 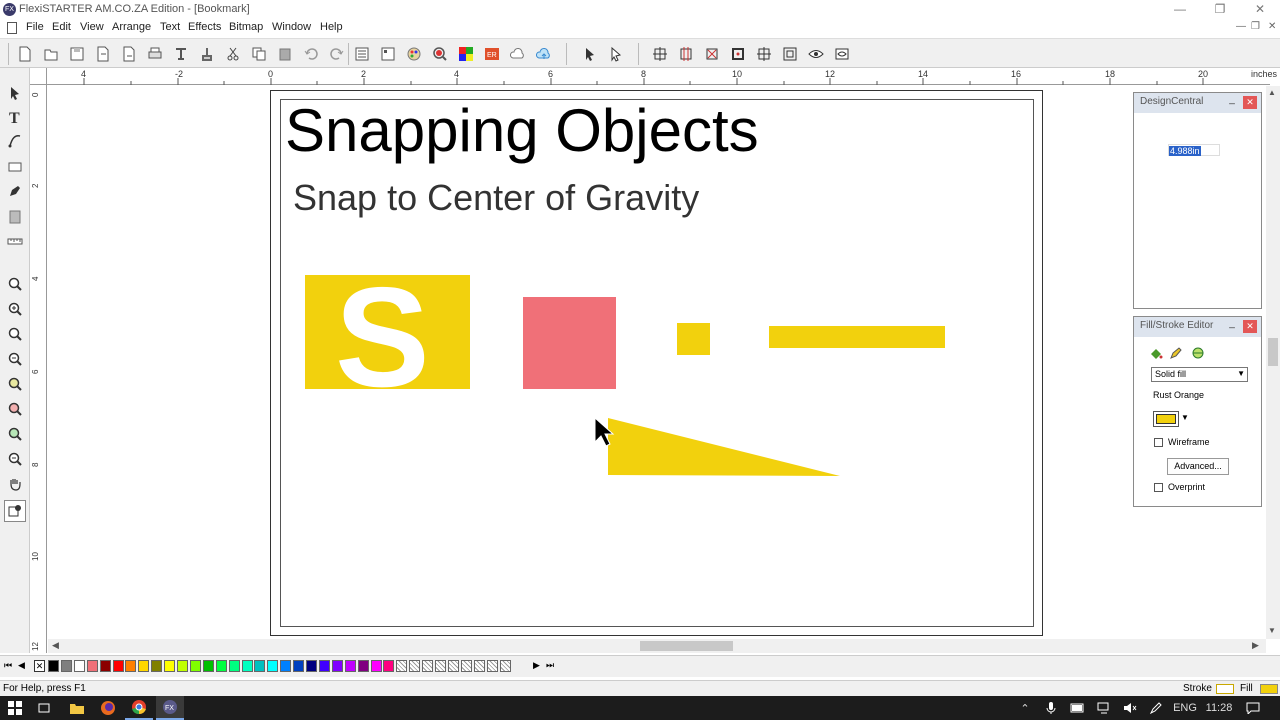 What do you see at coordinates (1255, 645) in the screenshot?
I see `scroll-right-icon: ▶` at bounding box center [1255, 645].